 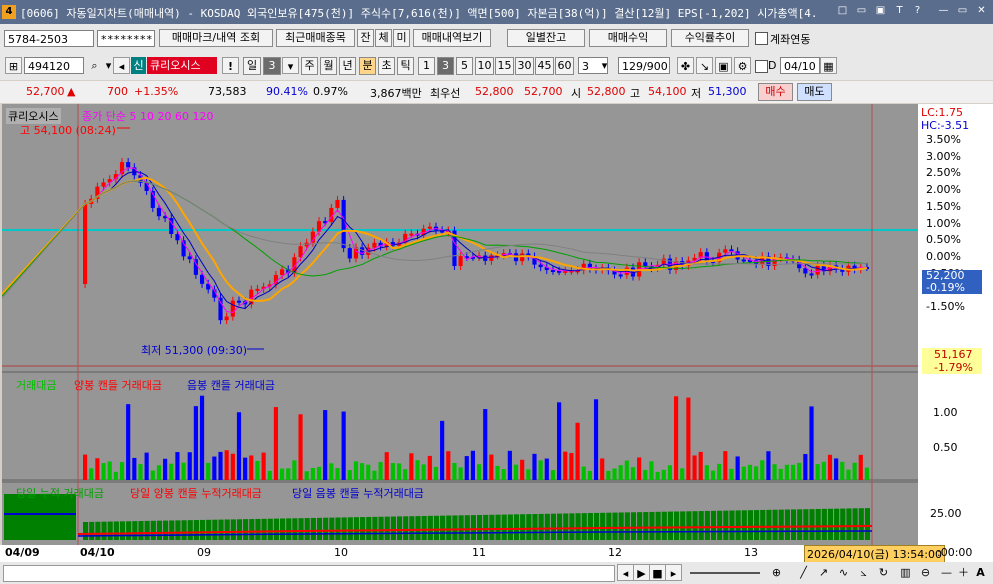 What do you see at coordinates (644, 65) in the screenshot?
I see `data-count-field: 129/900` at bounding box center [644, 65].